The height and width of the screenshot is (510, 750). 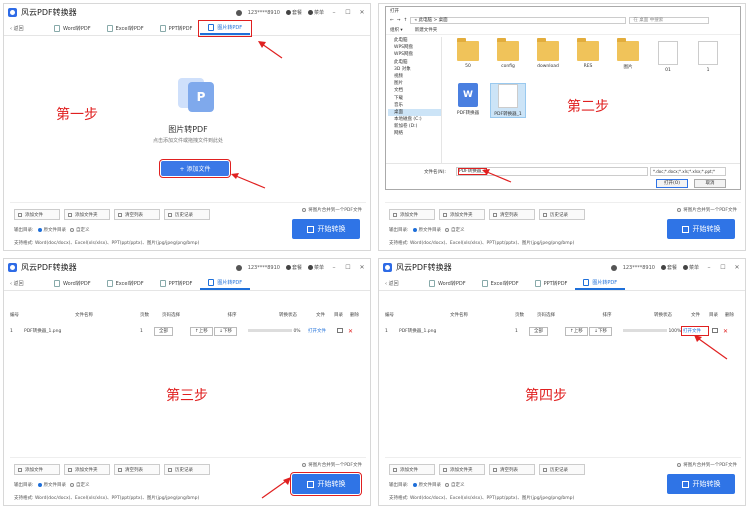 What do you see at coordinates (354, 331) in the screenshot?
I see `delete-icon: ✕` at bounding box center [354, 331].